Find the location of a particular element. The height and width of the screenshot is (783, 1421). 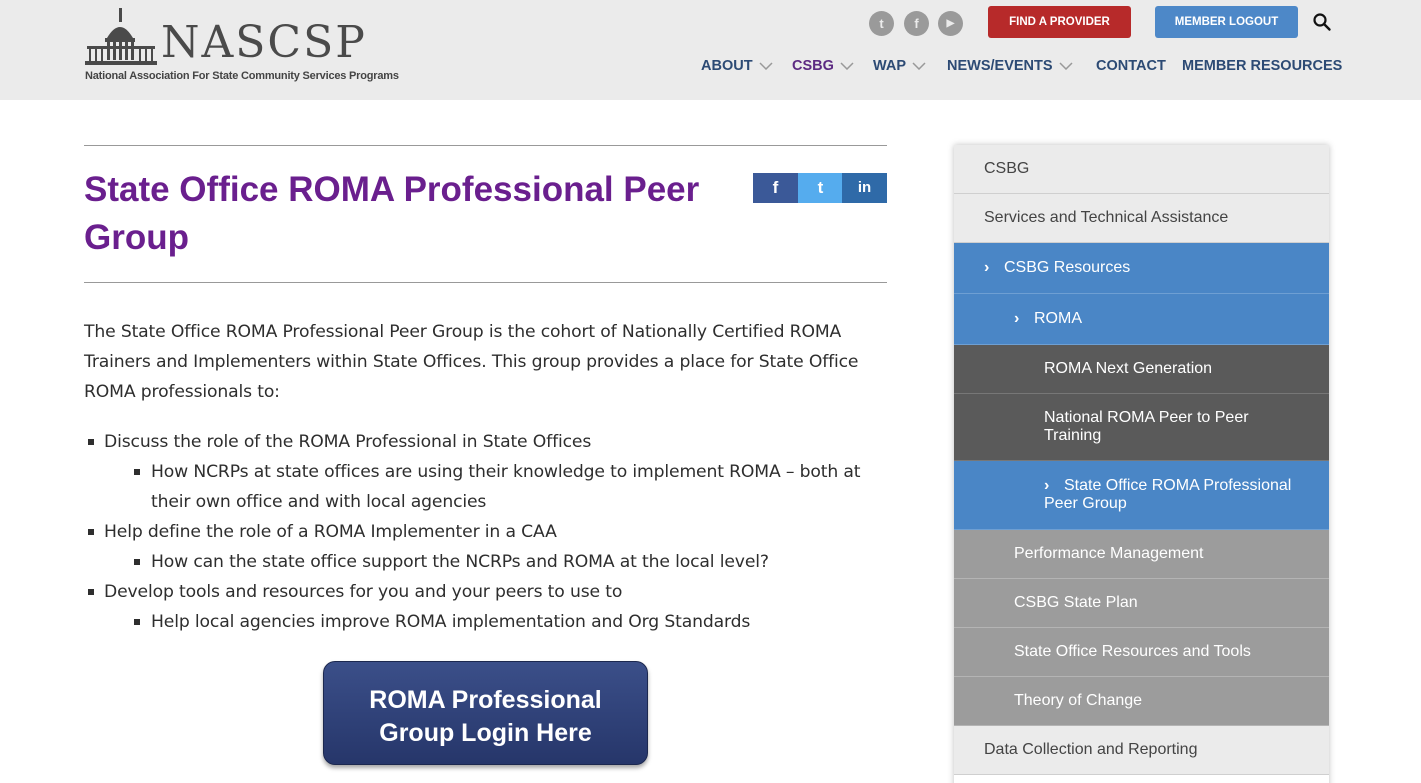

nav-news-events-label: NEWS/EVENTS is located at coordinates (1000, 66).